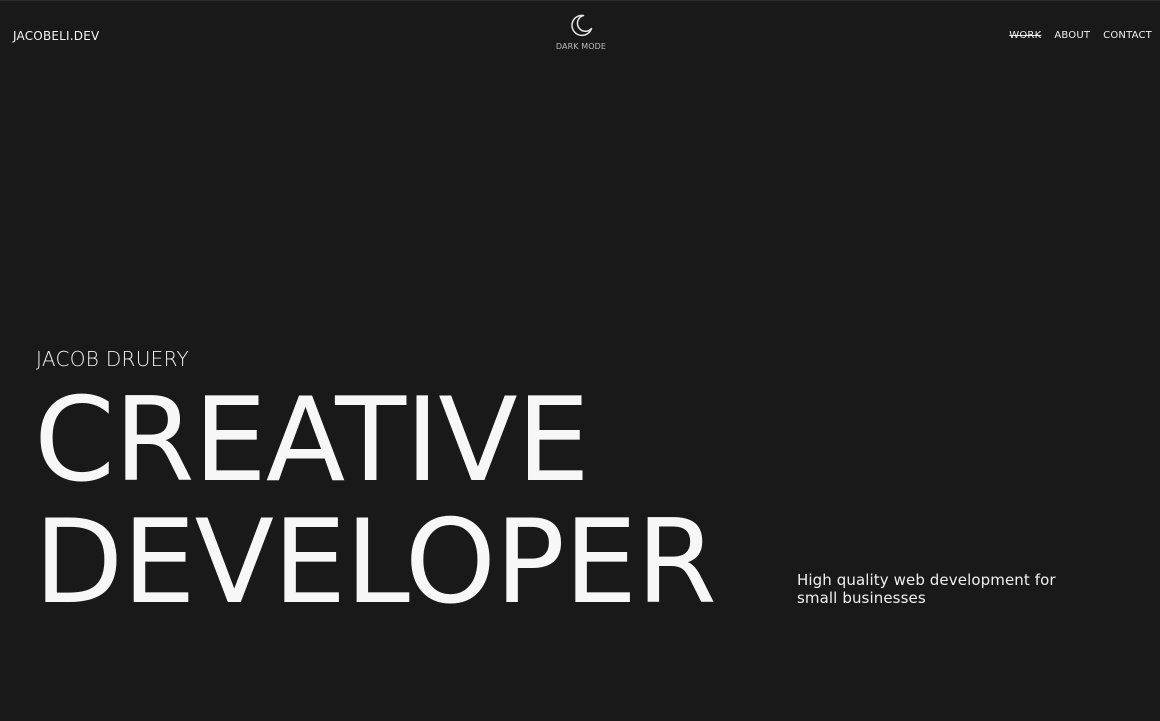 The height and width of the screenshot is (721, 1160). I want to click on dark-mode-toggle: DARK MODE, so click(581, 36).